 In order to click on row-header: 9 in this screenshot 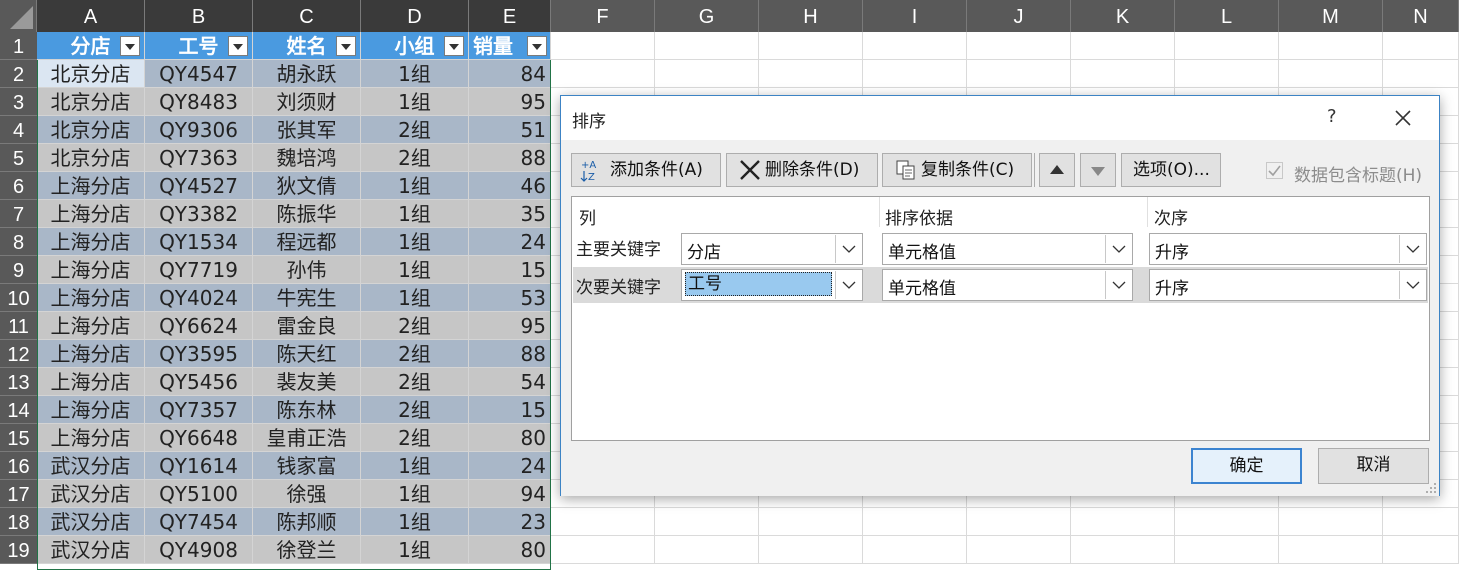, I will do `click(18, 270)`.